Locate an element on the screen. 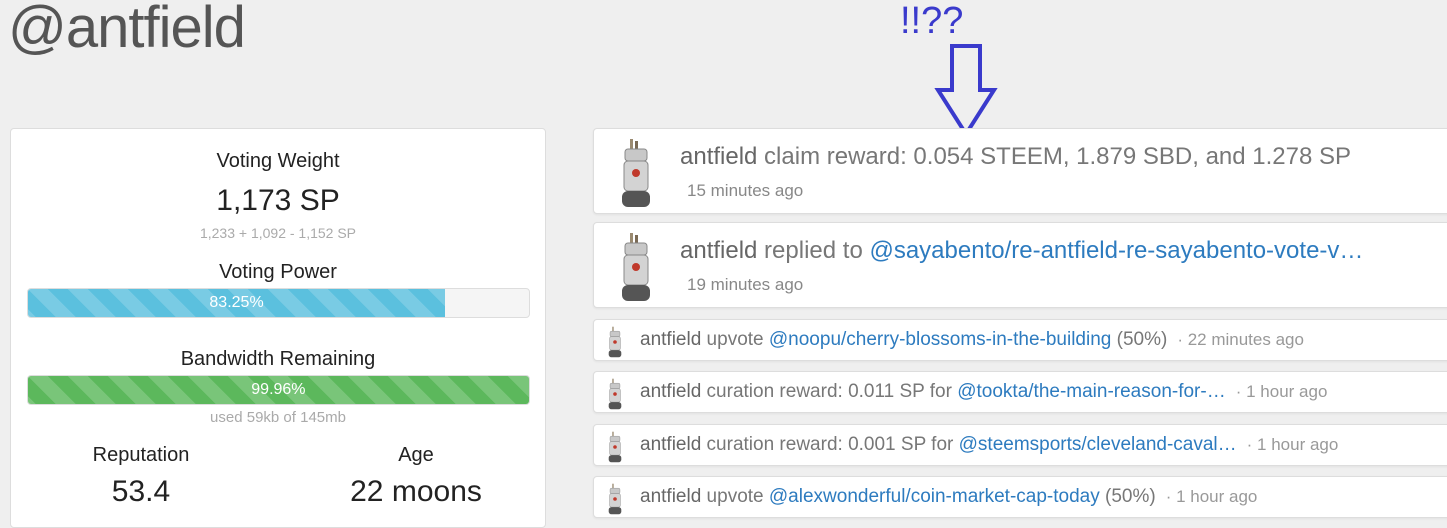 This screenshot has height=528, width=1447. voting-power-fill: 83.25% is located at coordinates (237, 303).